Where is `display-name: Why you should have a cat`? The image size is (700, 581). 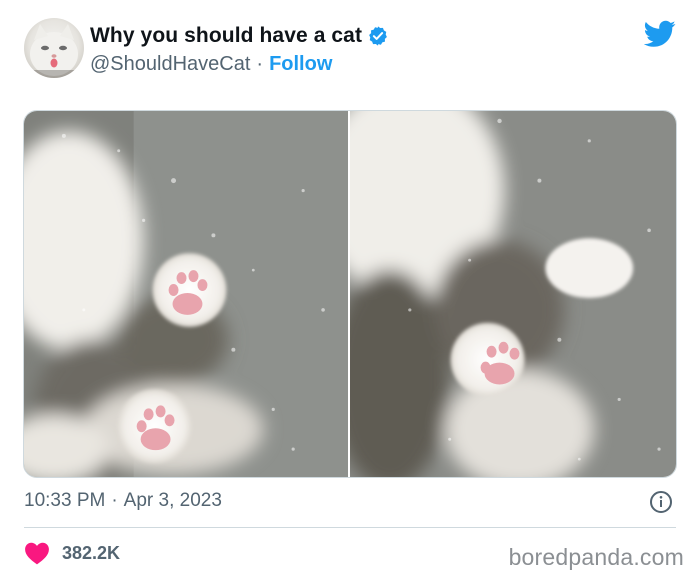 display-name: Why you should have a cat is located at coordinates (226, 36).